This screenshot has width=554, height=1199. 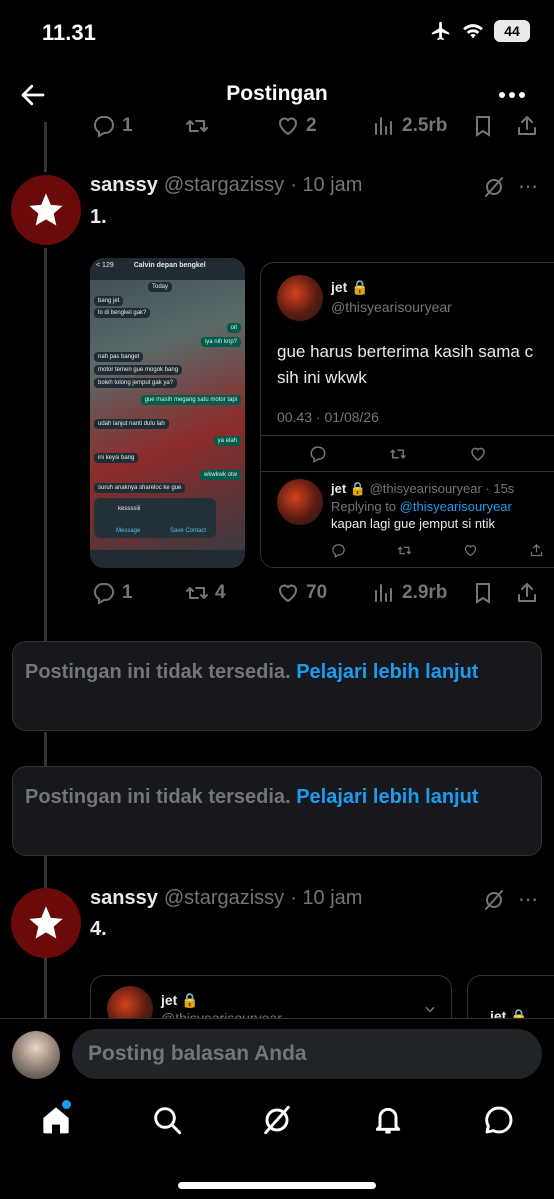 I want to click on status-icons: 44, so click(x=480, y=31).